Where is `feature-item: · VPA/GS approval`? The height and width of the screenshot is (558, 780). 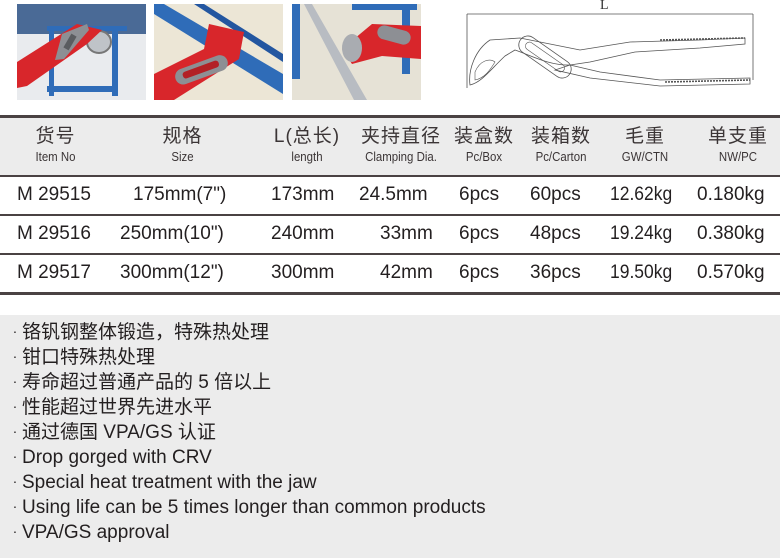
feature-item: · VPA/GS approval is located at coordinates (394, 531).